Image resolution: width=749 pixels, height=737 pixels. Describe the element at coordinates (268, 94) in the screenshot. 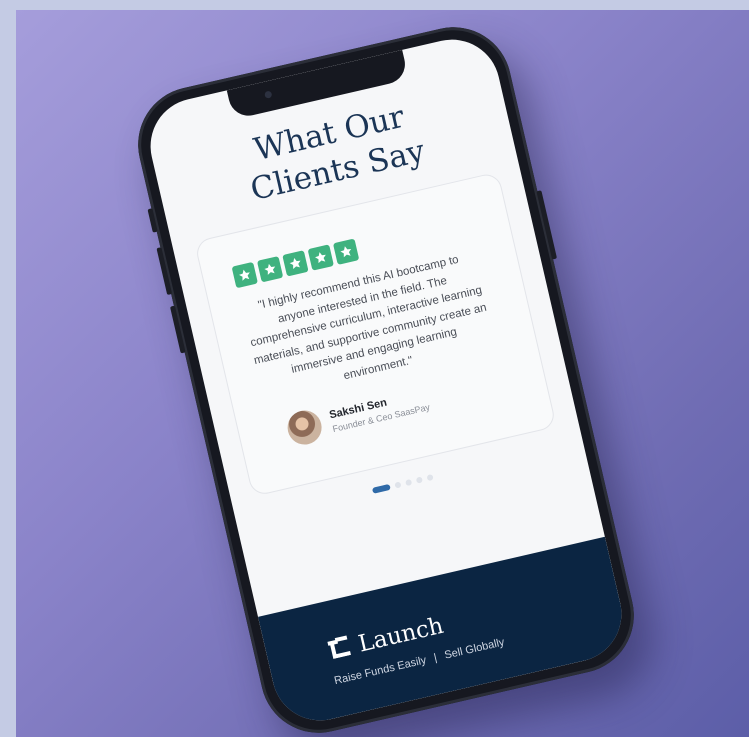

I see `camera-icon` at that location.